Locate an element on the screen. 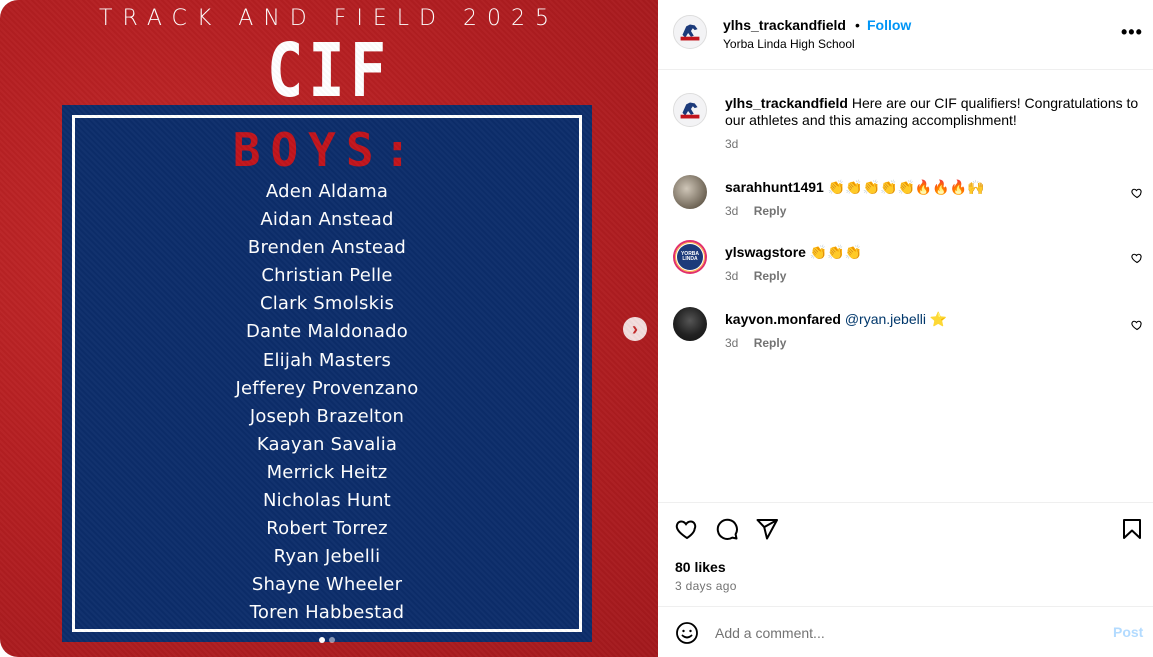  add-comment-bar: Post is located at coordinates (905, 631).